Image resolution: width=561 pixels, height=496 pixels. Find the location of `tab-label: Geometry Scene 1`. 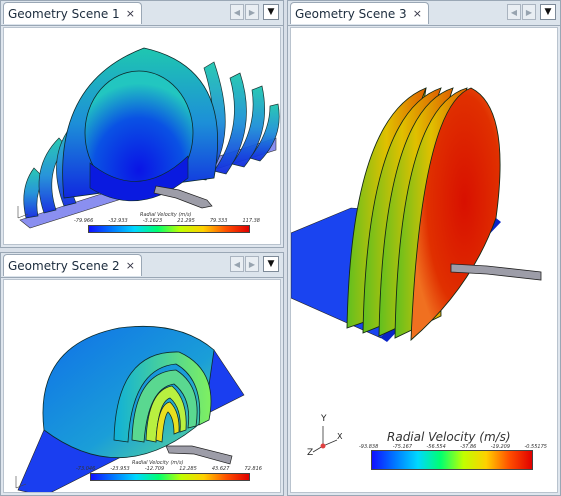

tab-label: Geometry Scene 1 is located at coordinates (64, 13).